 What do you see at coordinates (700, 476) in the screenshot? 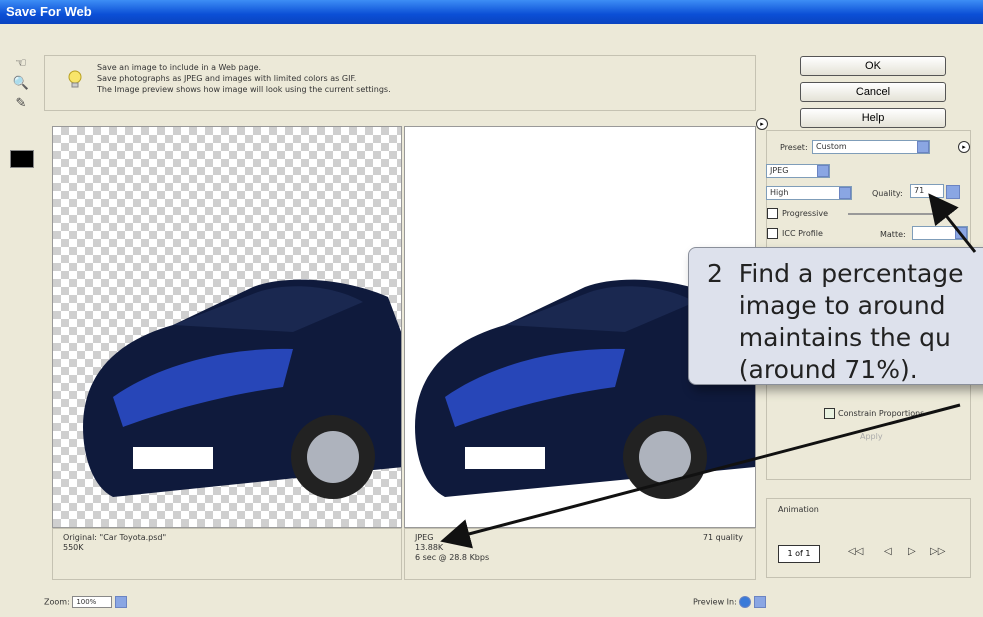
I see `arrow-to-filesize` at bounding box center [700, 476].